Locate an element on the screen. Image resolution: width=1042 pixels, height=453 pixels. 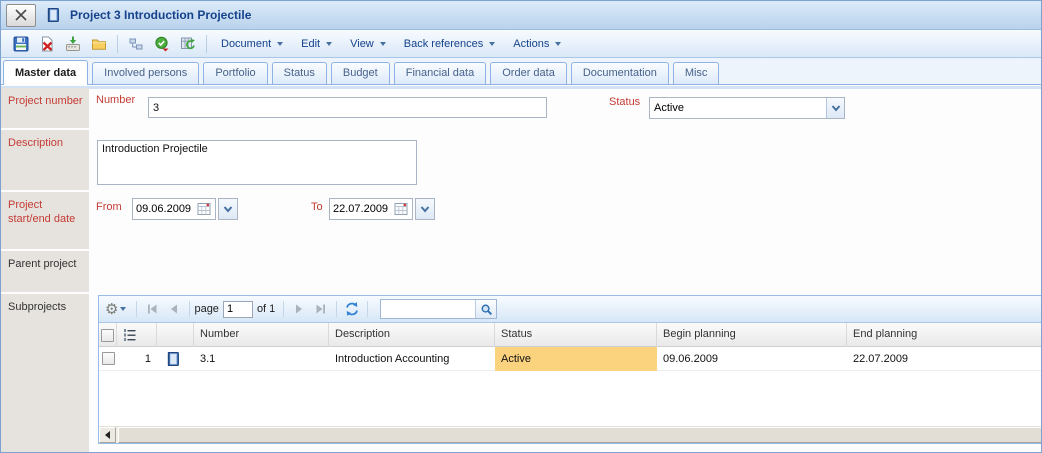
delete-button is located at coordinates (47, 43).